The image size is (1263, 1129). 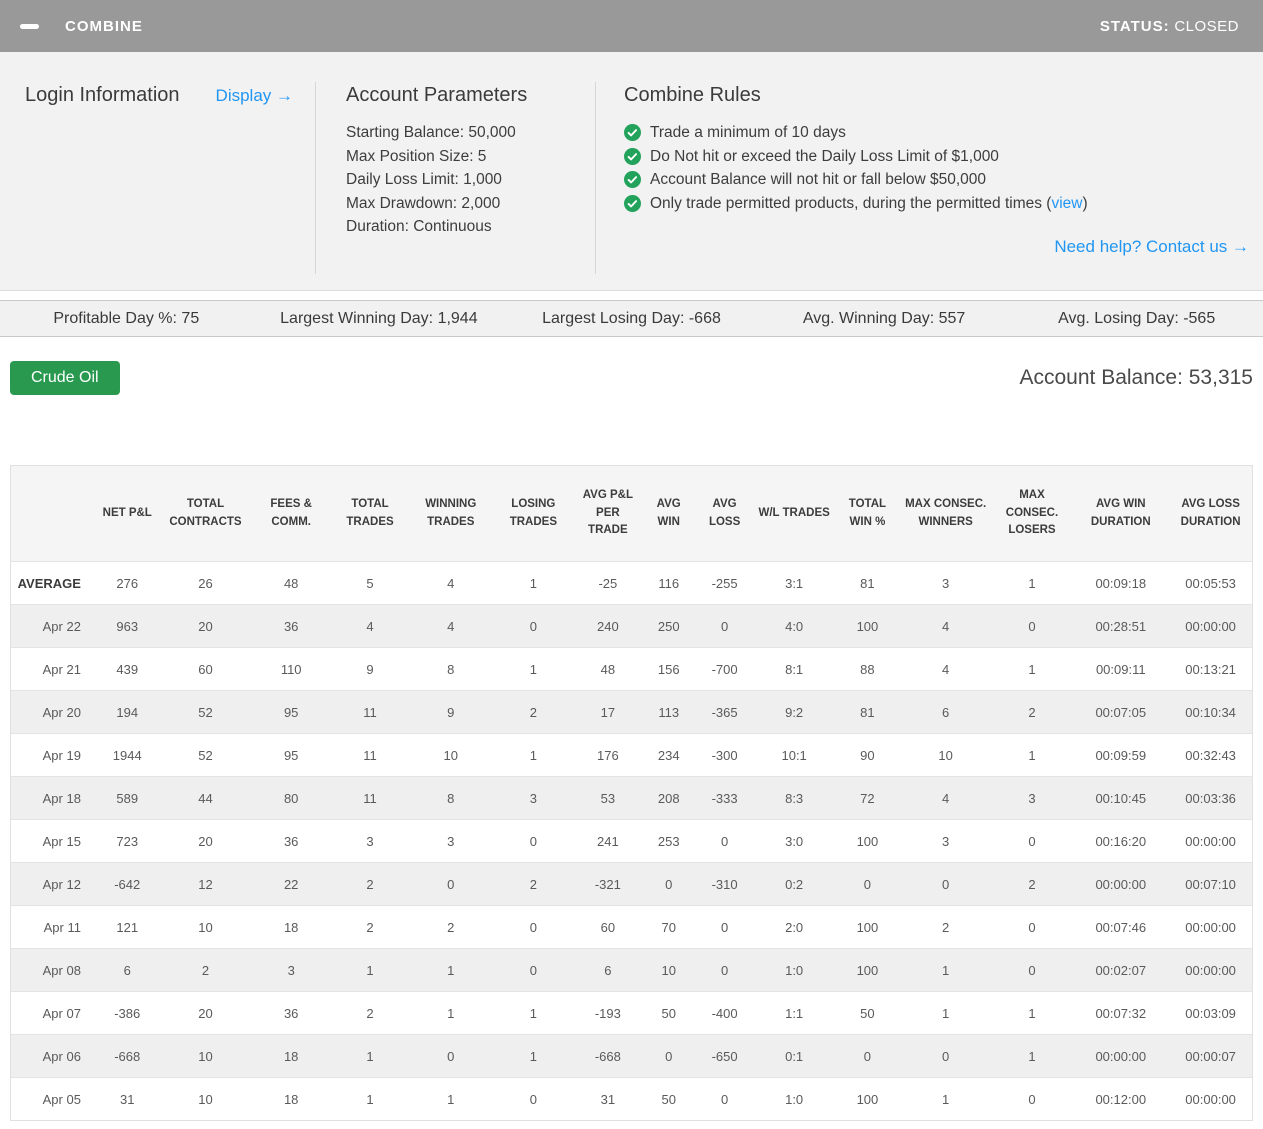 I want to click on row-label: Apr 08, so click(x=52, y=970).